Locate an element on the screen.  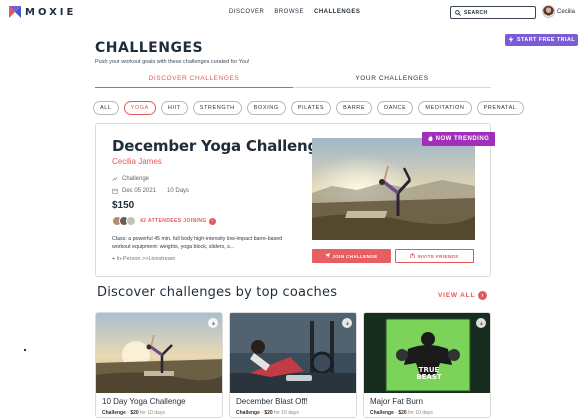
challenge-duration: 10 Days is located at coordinates (178, 191).